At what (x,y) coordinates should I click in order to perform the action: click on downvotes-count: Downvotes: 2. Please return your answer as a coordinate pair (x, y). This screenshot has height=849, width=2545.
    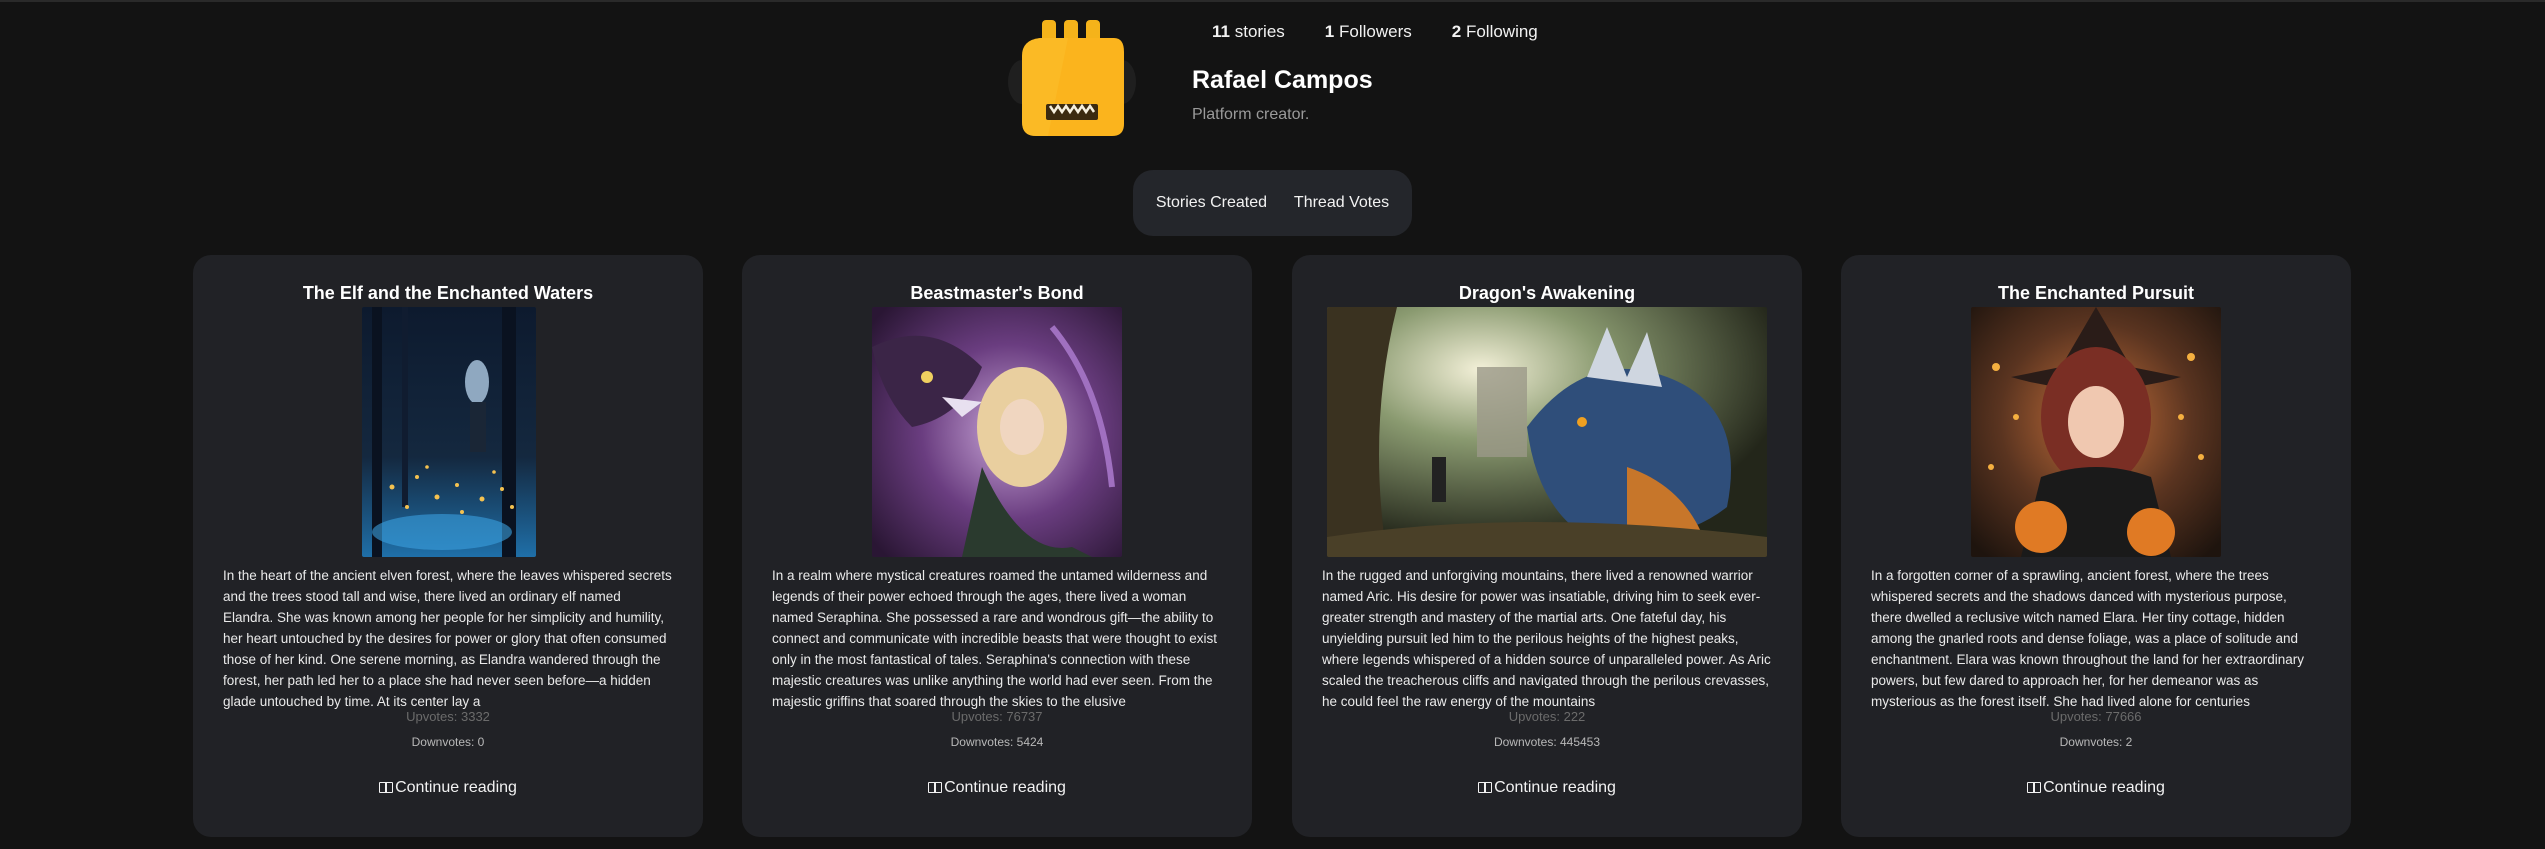
    Looking at the image, I should click on (2096, 742).